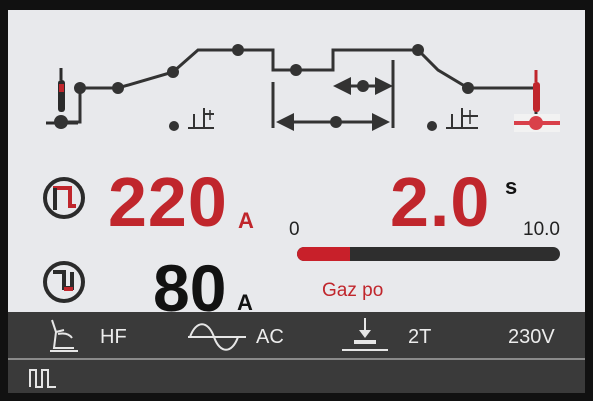 This screenshot has height=401, width=593. I want to click on pulse-frequency-arrow, so click(363, 86).